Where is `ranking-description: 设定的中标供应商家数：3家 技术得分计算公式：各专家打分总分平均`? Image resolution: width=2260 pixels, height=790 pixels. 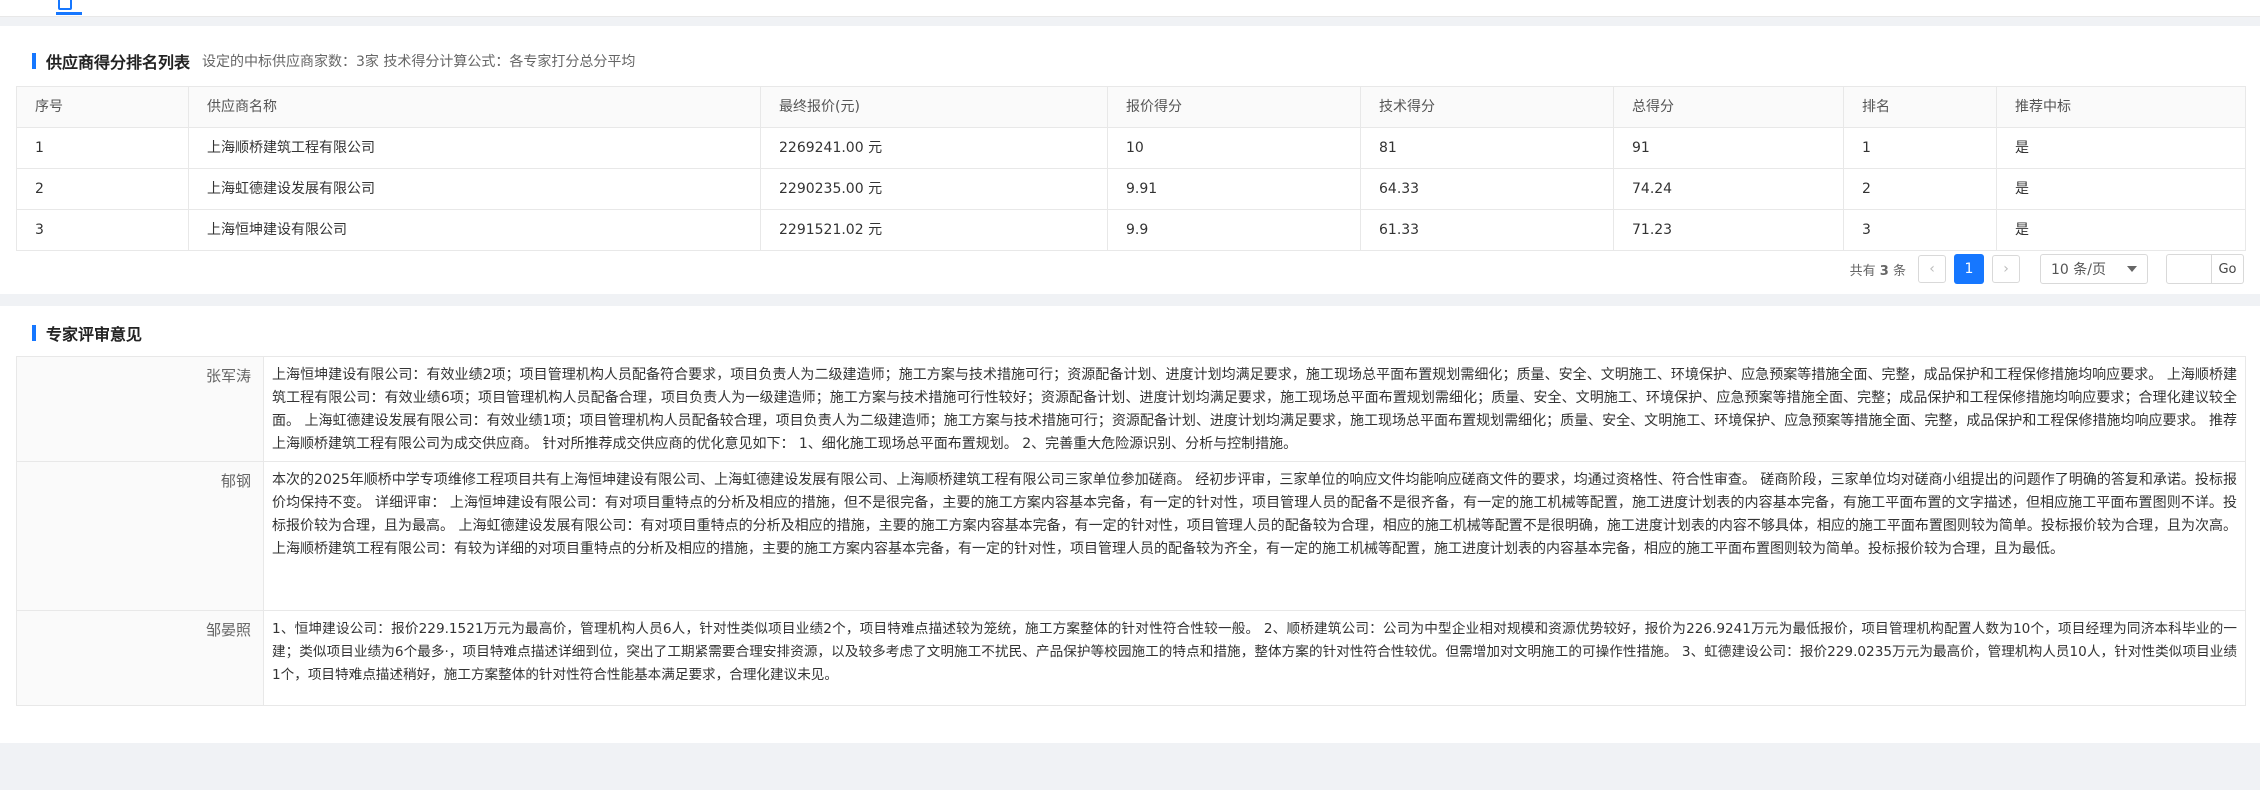
ranking-description: 设定的中标供应商家数：3家 技术得分计算公式：各专家打分总分平均 is located at coordinates (419, 62).